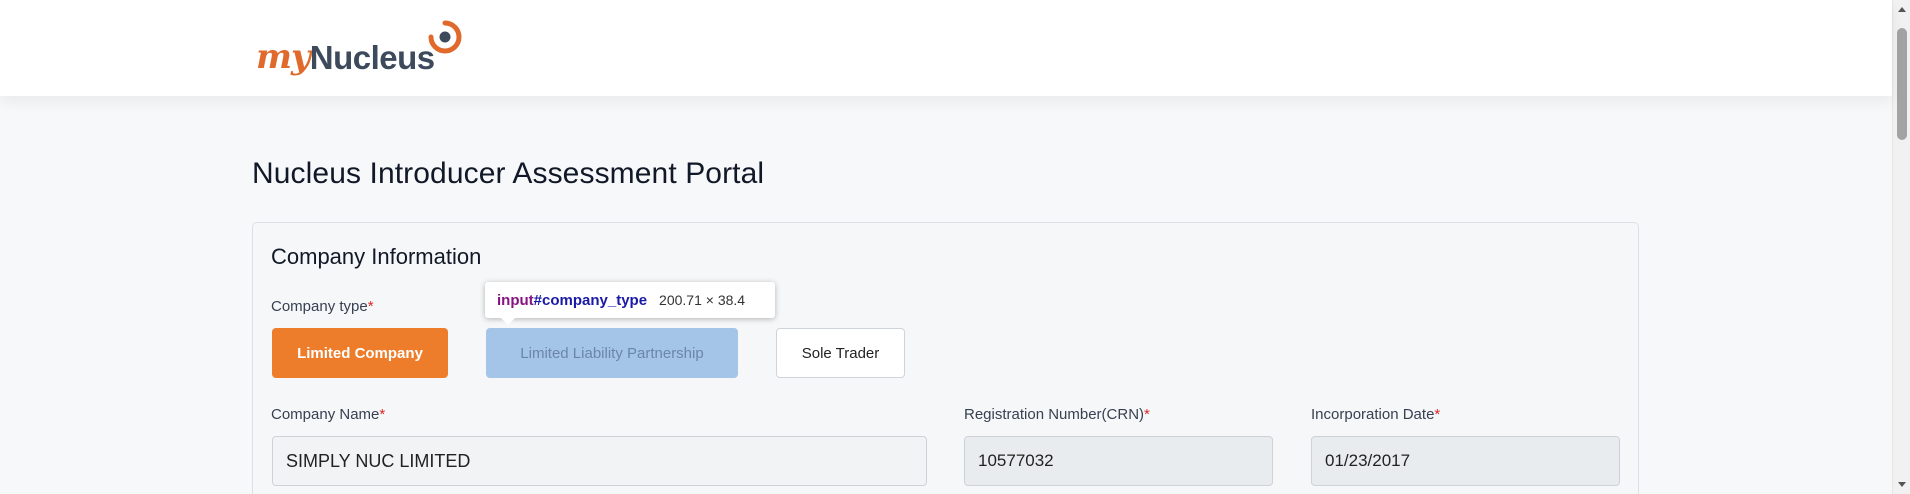  Describe the element at coordinates (515, 300) in the screenshot. I see `tooltip-tag: input` at that location.